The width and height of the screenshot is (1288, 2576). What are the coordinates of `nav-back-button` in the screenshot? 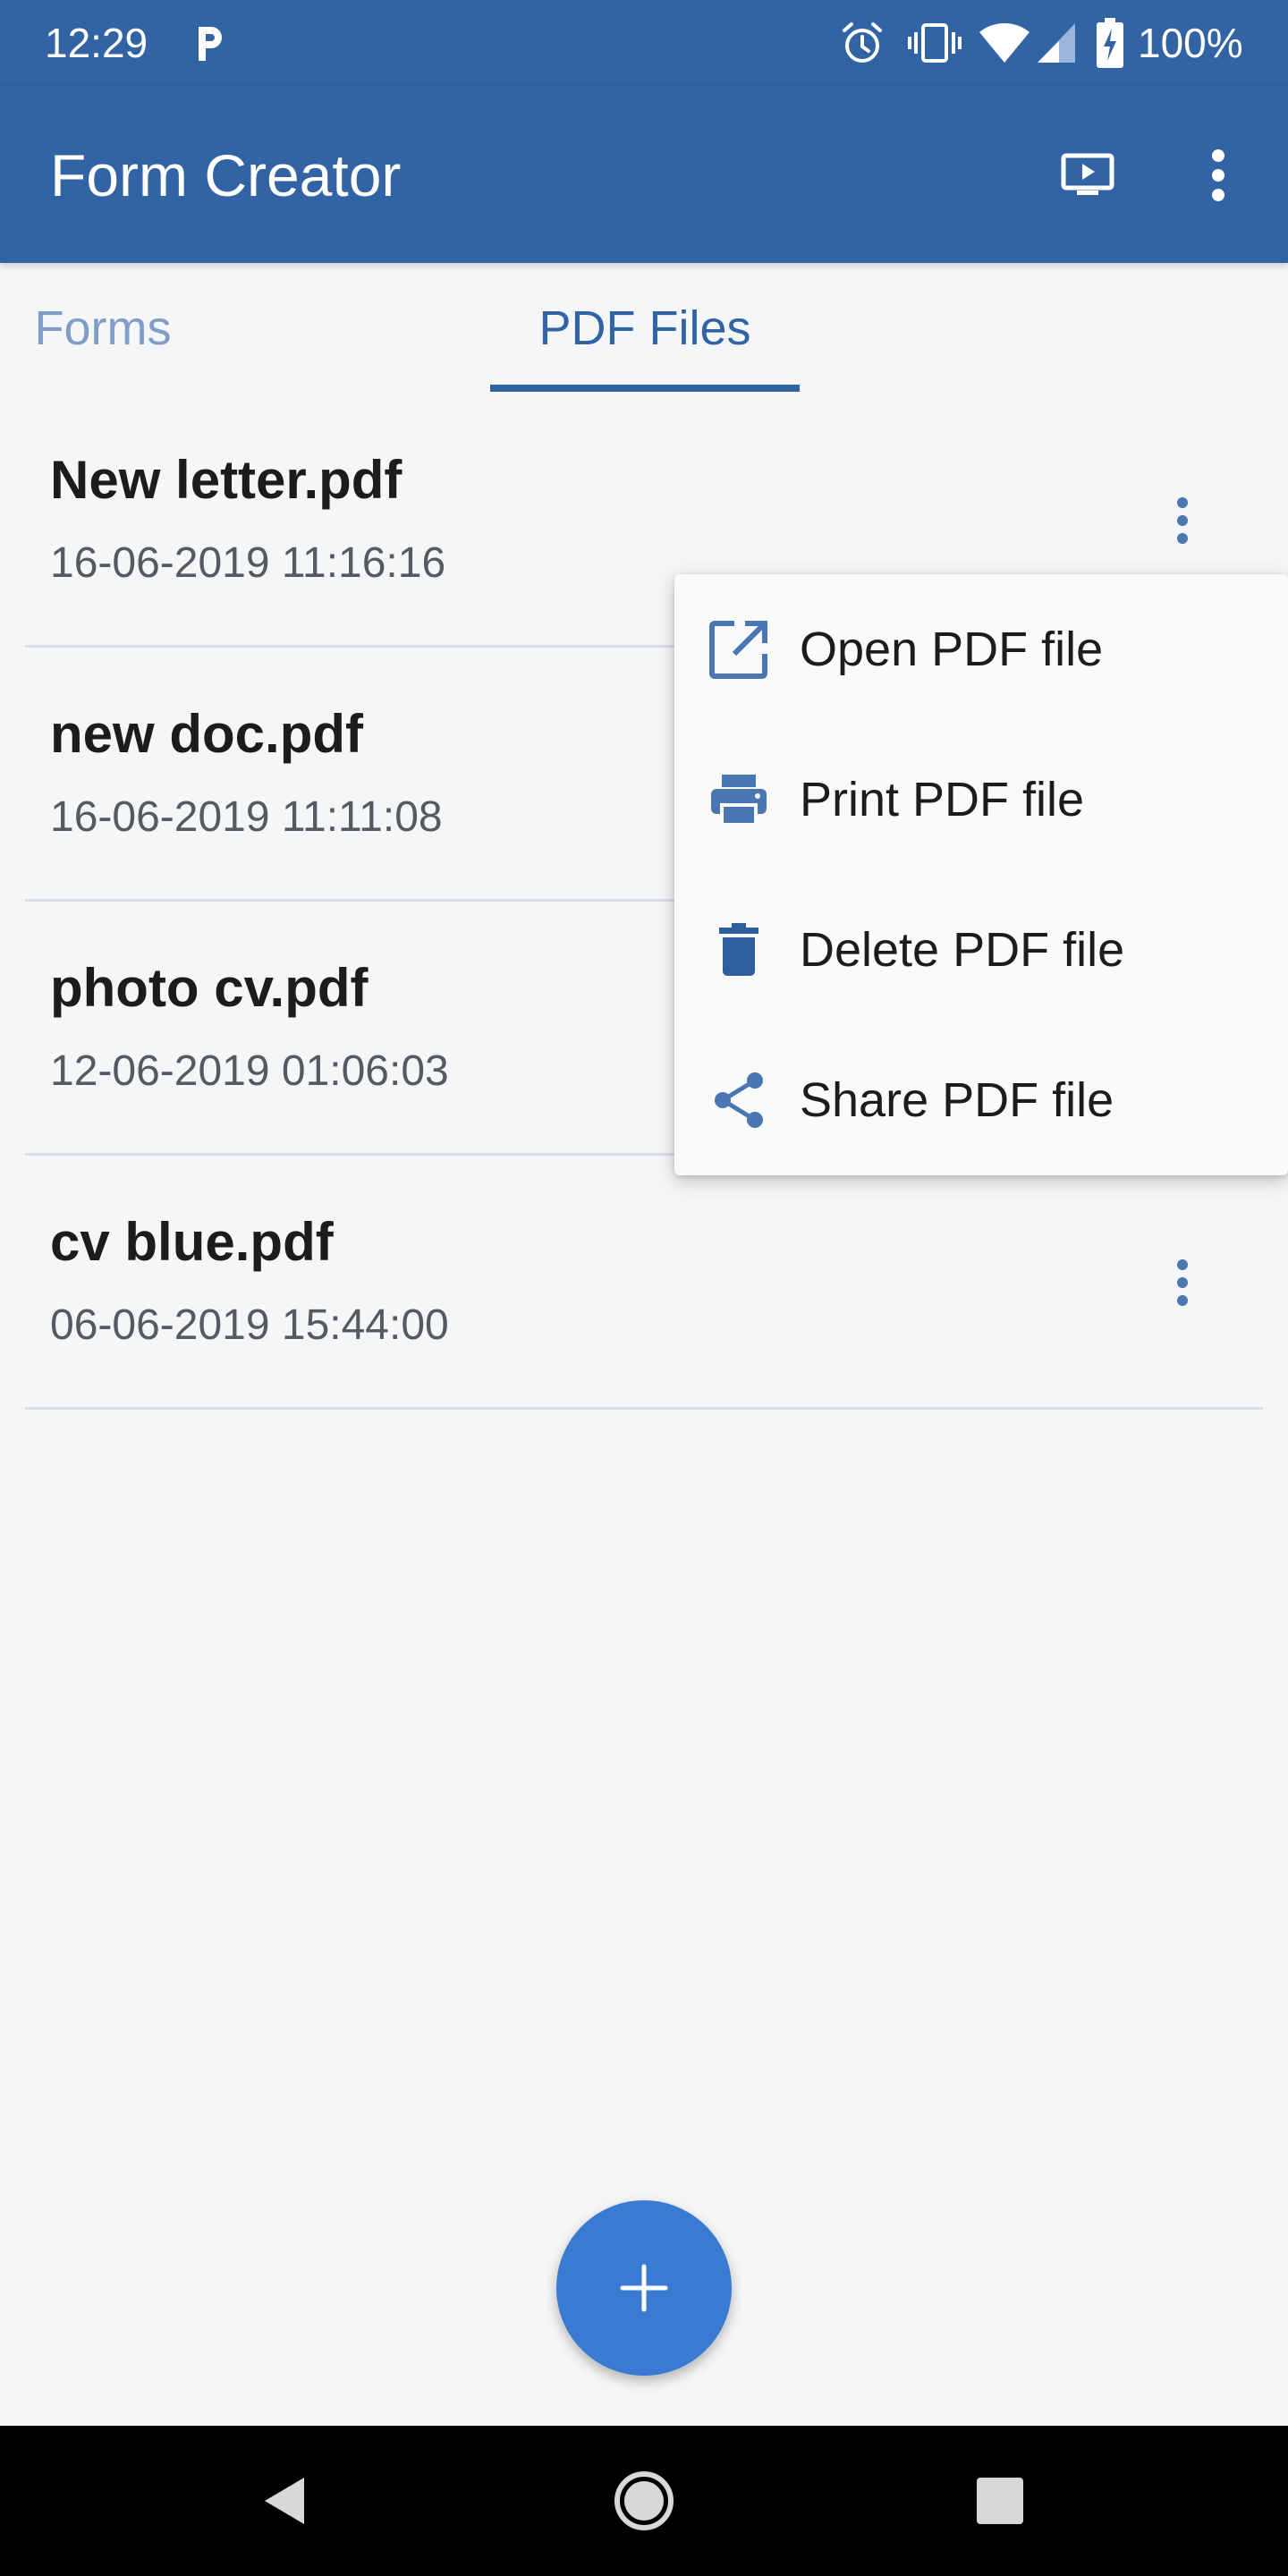 It's located at (284, 2501).